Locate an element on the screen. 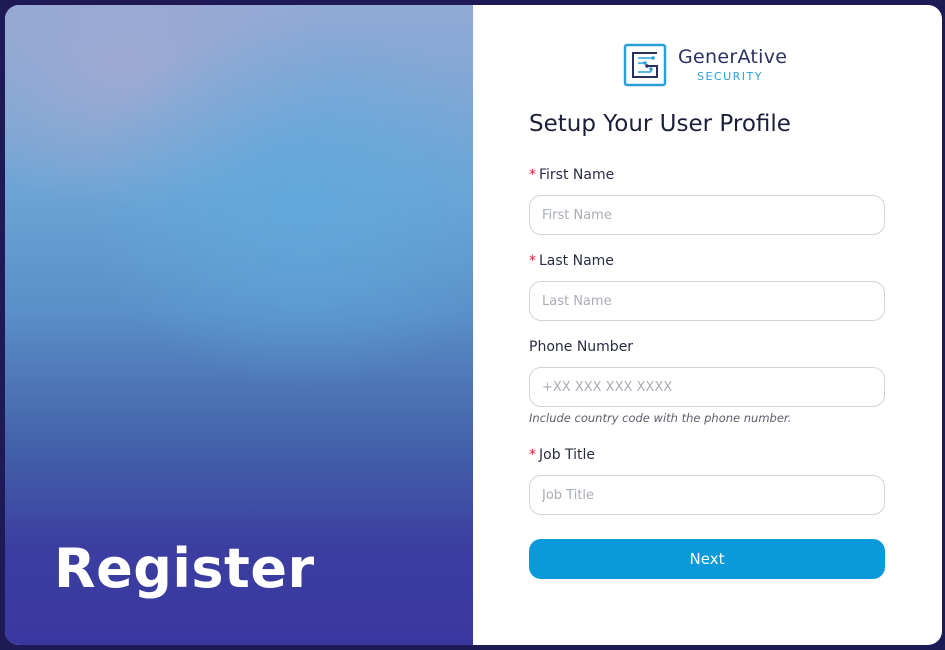 This screenshot has width=945, height=650. hero-title: Register is located at coordinates (184, 568).